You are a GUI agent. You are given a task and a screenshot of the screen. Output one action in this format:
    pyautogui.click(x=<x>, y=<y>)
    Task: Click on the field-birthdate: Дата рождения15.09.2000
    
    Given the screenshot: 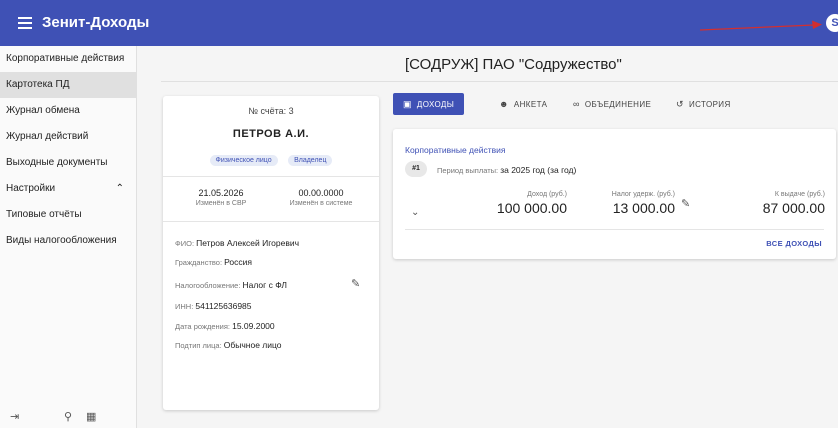 What is the action you would take?
    pyautogui.click(x=225, y=326)
    